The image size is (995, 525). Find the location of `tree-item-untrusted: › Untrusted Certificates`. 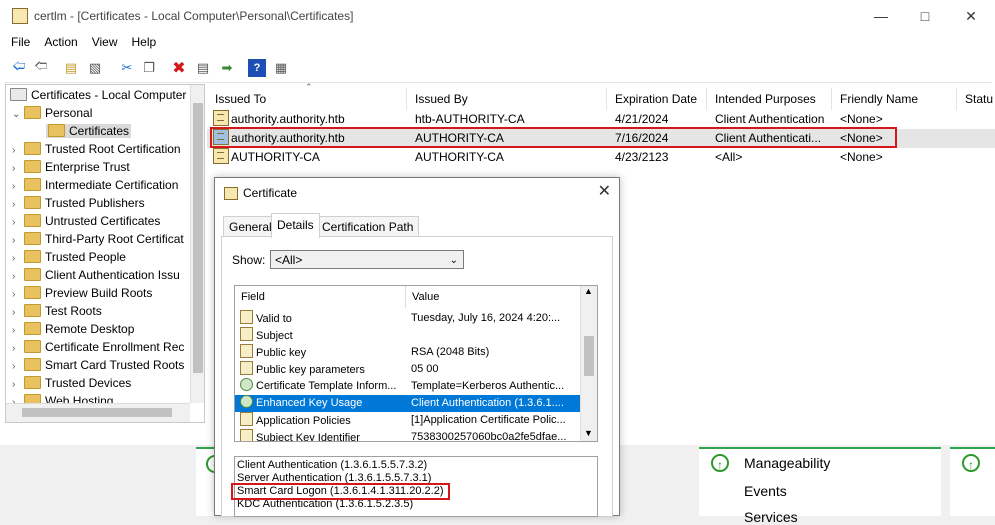

tree-item-untrusted: › Untrusted Certificates is located at coordinates (86, 221).